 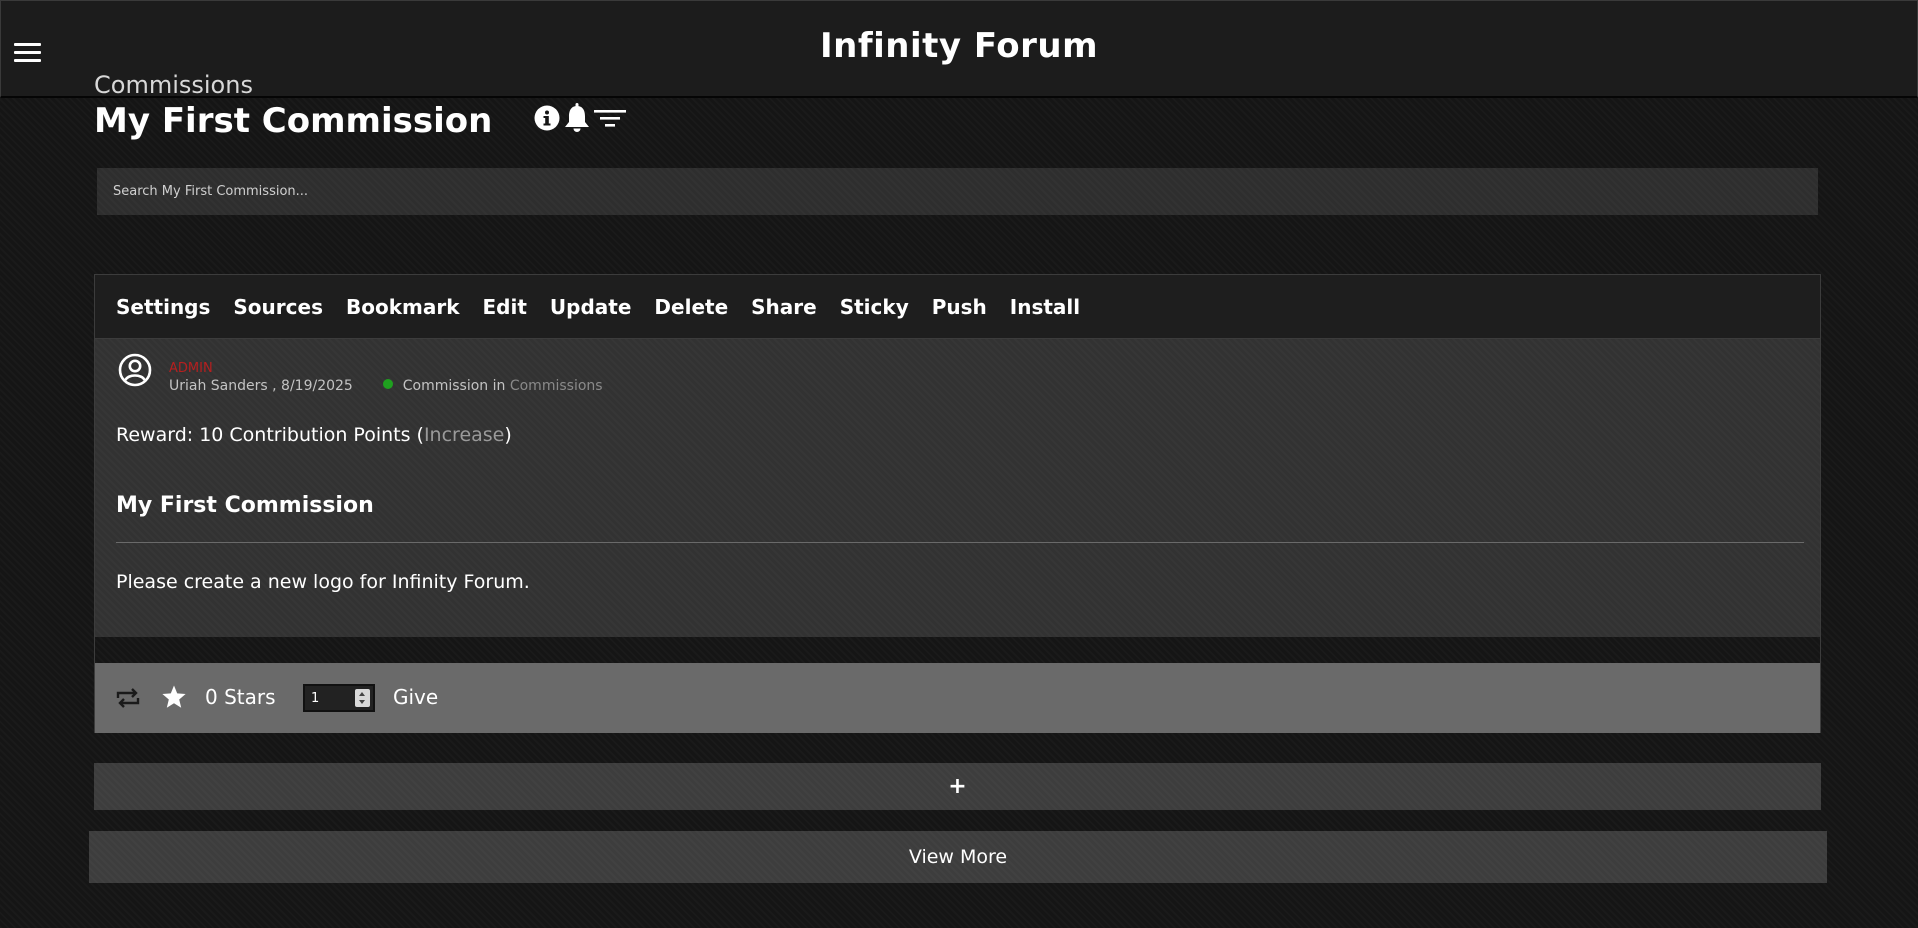 What do you see at coordinates (362, 698) in the screenshot?
I see `spinner-arrows-icon` at bounding box center [362, 698].